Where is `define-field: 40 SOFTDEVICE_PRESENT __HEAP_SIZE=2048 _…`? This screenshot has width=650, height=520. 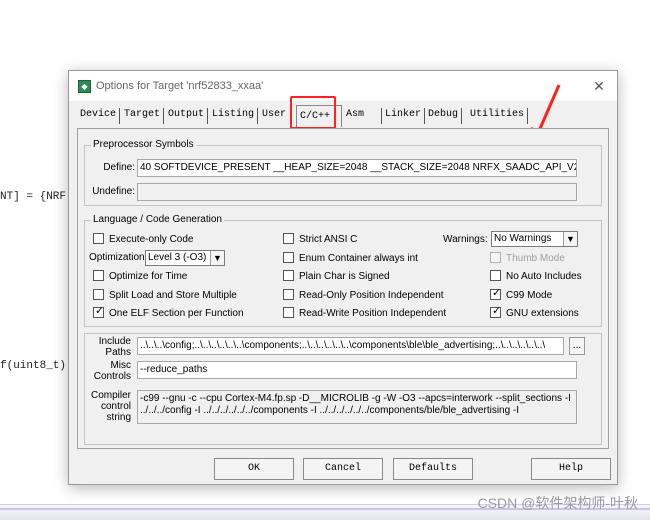 define-field: 40 SOFTDEVICE_PRESENT __HEAP_SIZE=2048 _… is located at coordinates (357, 168).